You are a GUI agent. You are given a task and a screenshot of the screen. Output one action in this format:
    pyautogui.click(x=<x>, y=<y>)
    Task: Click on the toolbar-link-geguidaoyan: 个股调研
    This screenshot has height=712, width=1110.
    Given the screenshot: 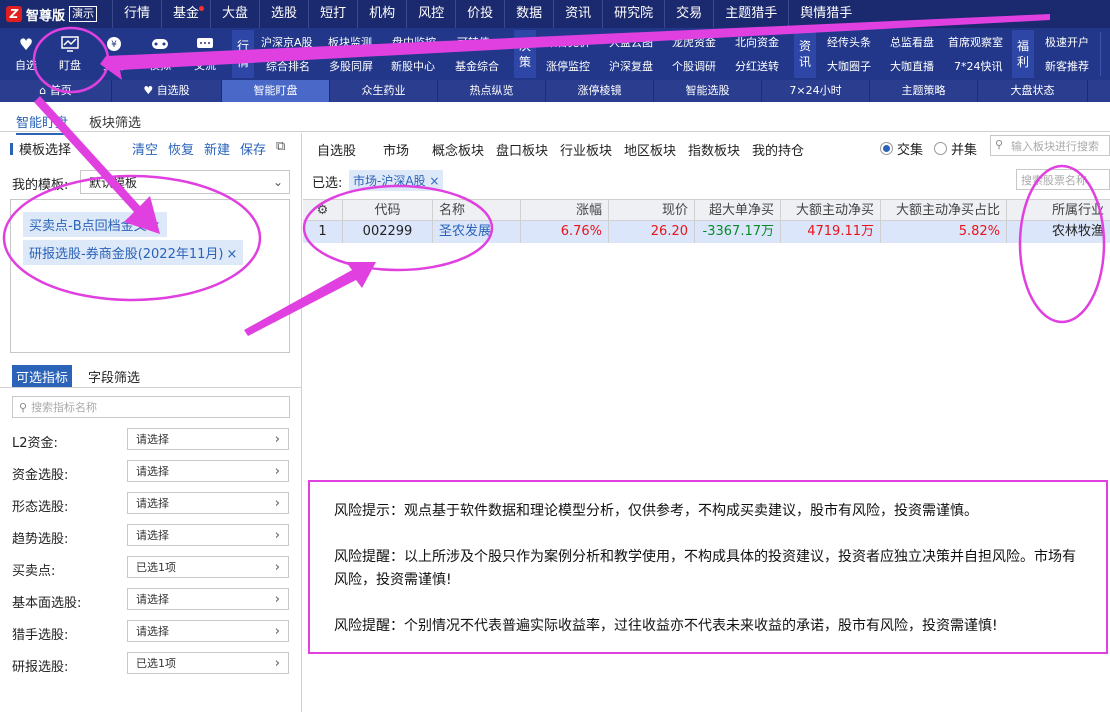 What is the action you would take?
    pyautogui.click(x=694, y=66)
    